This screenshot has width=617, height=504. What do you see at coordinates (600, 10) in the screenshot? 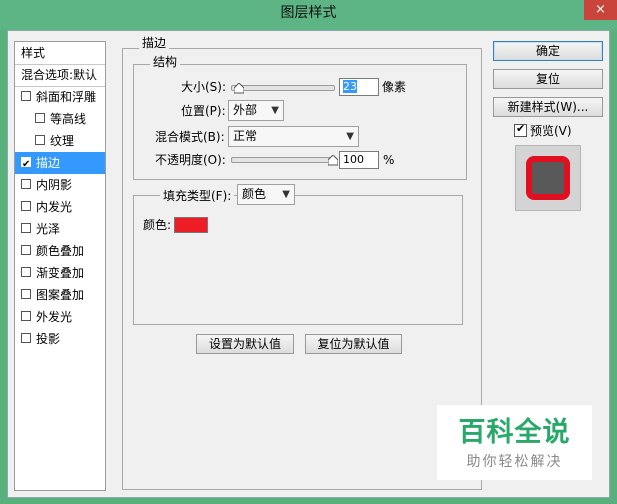
I see `close-button: ×` at bounding box center [600, 10].